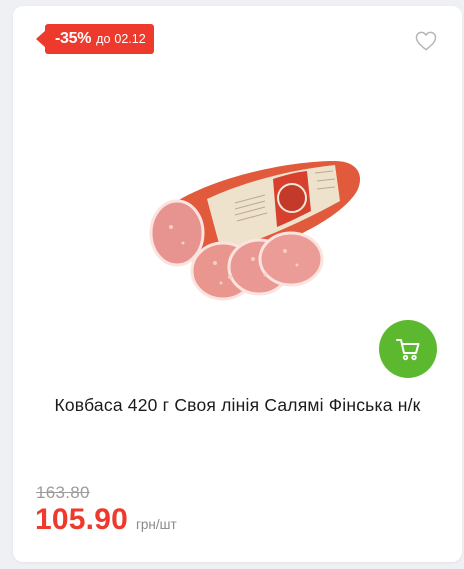 The image size is (464, 569). What do you see at coordinates (103, 39) in the screenshot?
I see `discount-until-label: до` at bounding box center [103, 39].